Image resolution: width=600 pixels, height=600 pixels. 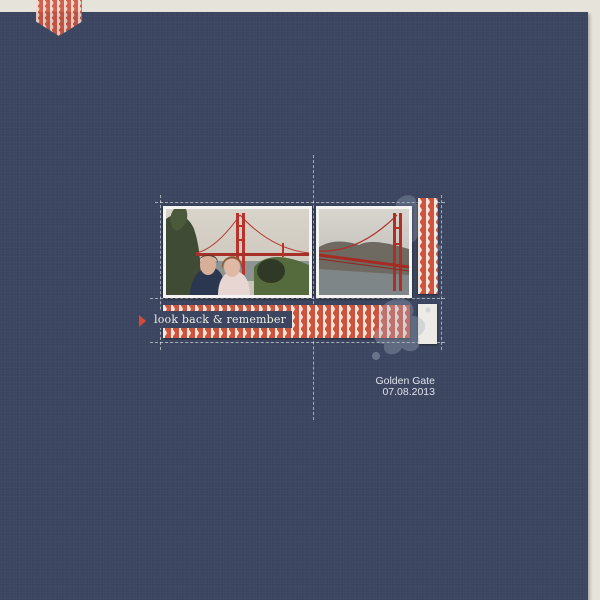 I want to click on guide-line-vertical, so click(x=313, y=287).